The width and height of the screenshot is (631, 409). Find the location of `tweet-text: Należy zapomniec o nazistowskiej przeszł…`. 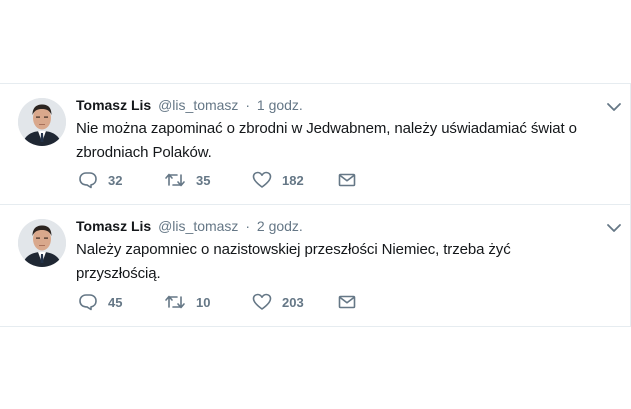

tweet-text: Należy zapomniec o nazistowskiej przeszł… is located at coordinates (293, 261).